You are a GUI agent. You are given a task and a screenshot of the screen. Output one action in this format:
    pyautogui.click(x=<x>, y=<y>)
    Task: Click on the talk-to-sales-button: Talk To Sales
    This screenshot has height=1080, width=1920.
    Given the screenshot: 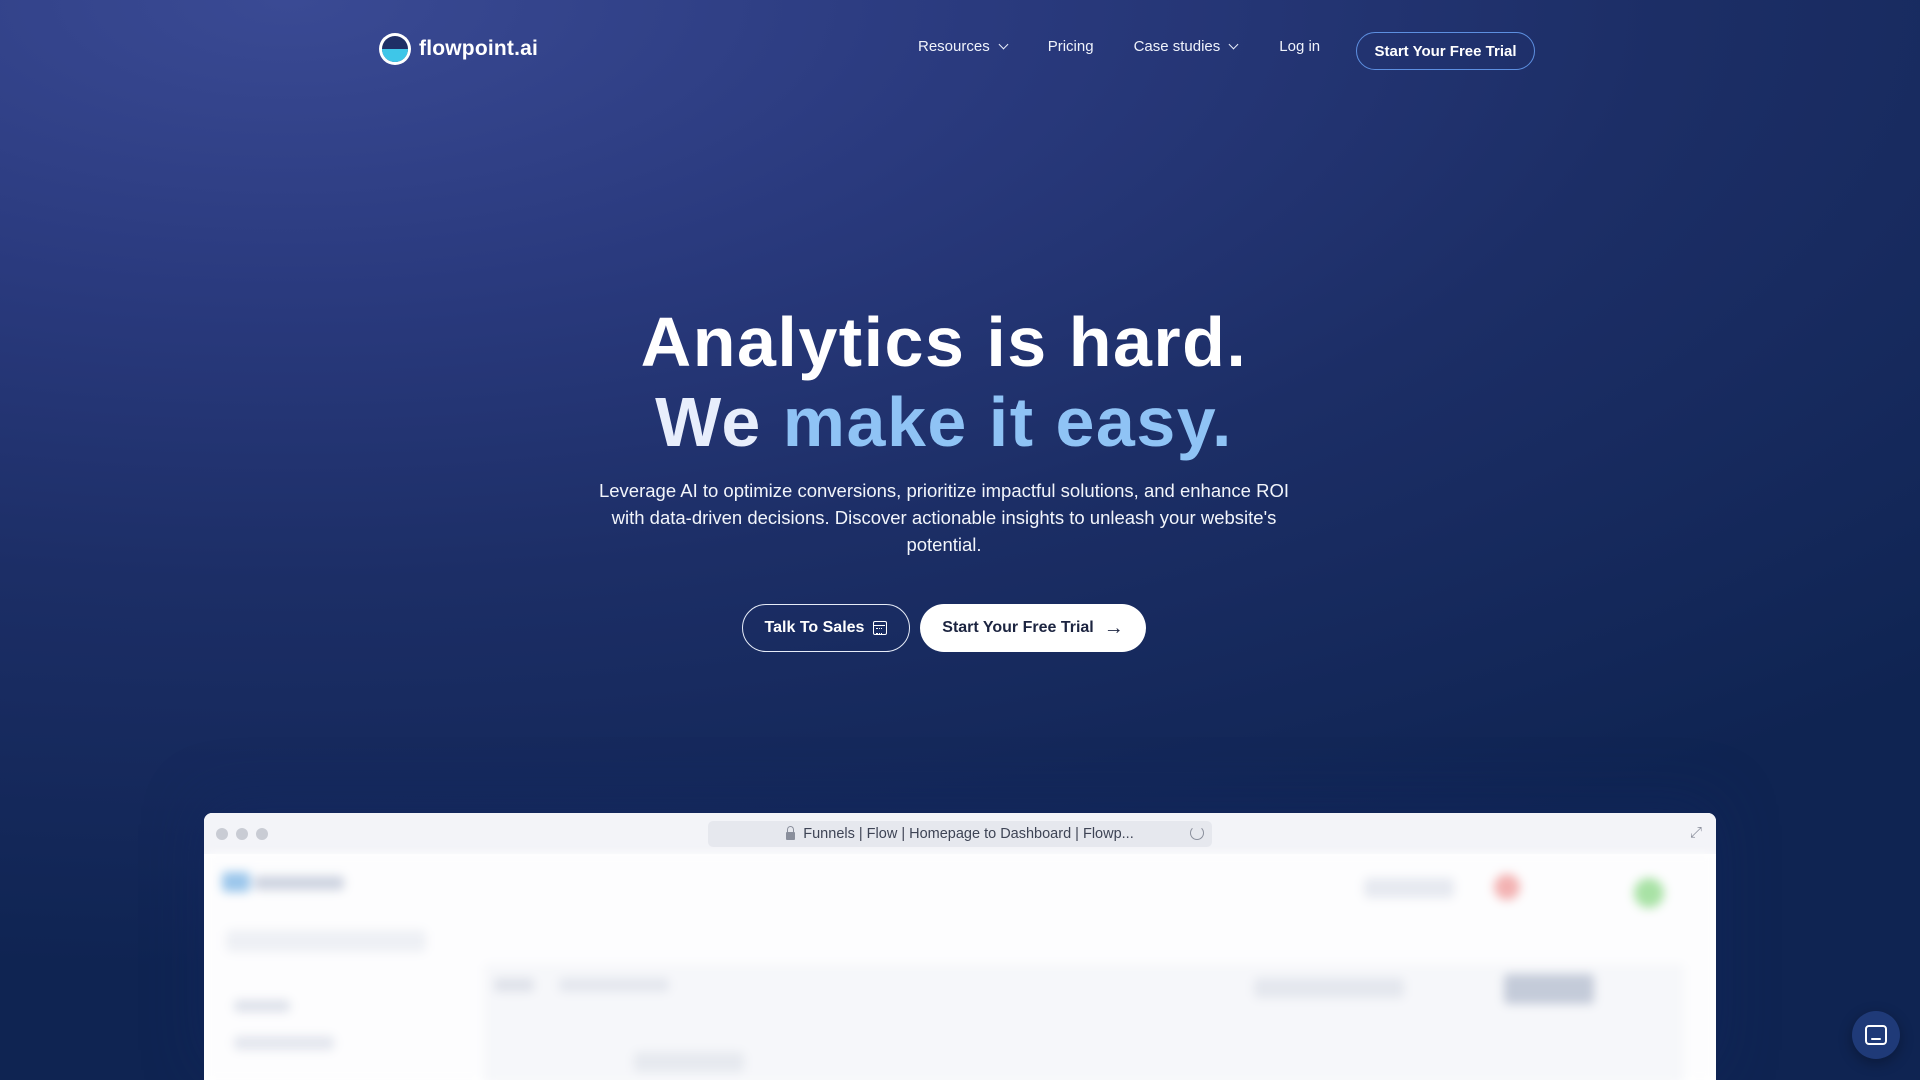 What is the action you would take?
    pyautogui.click(x=826, y=628)
    